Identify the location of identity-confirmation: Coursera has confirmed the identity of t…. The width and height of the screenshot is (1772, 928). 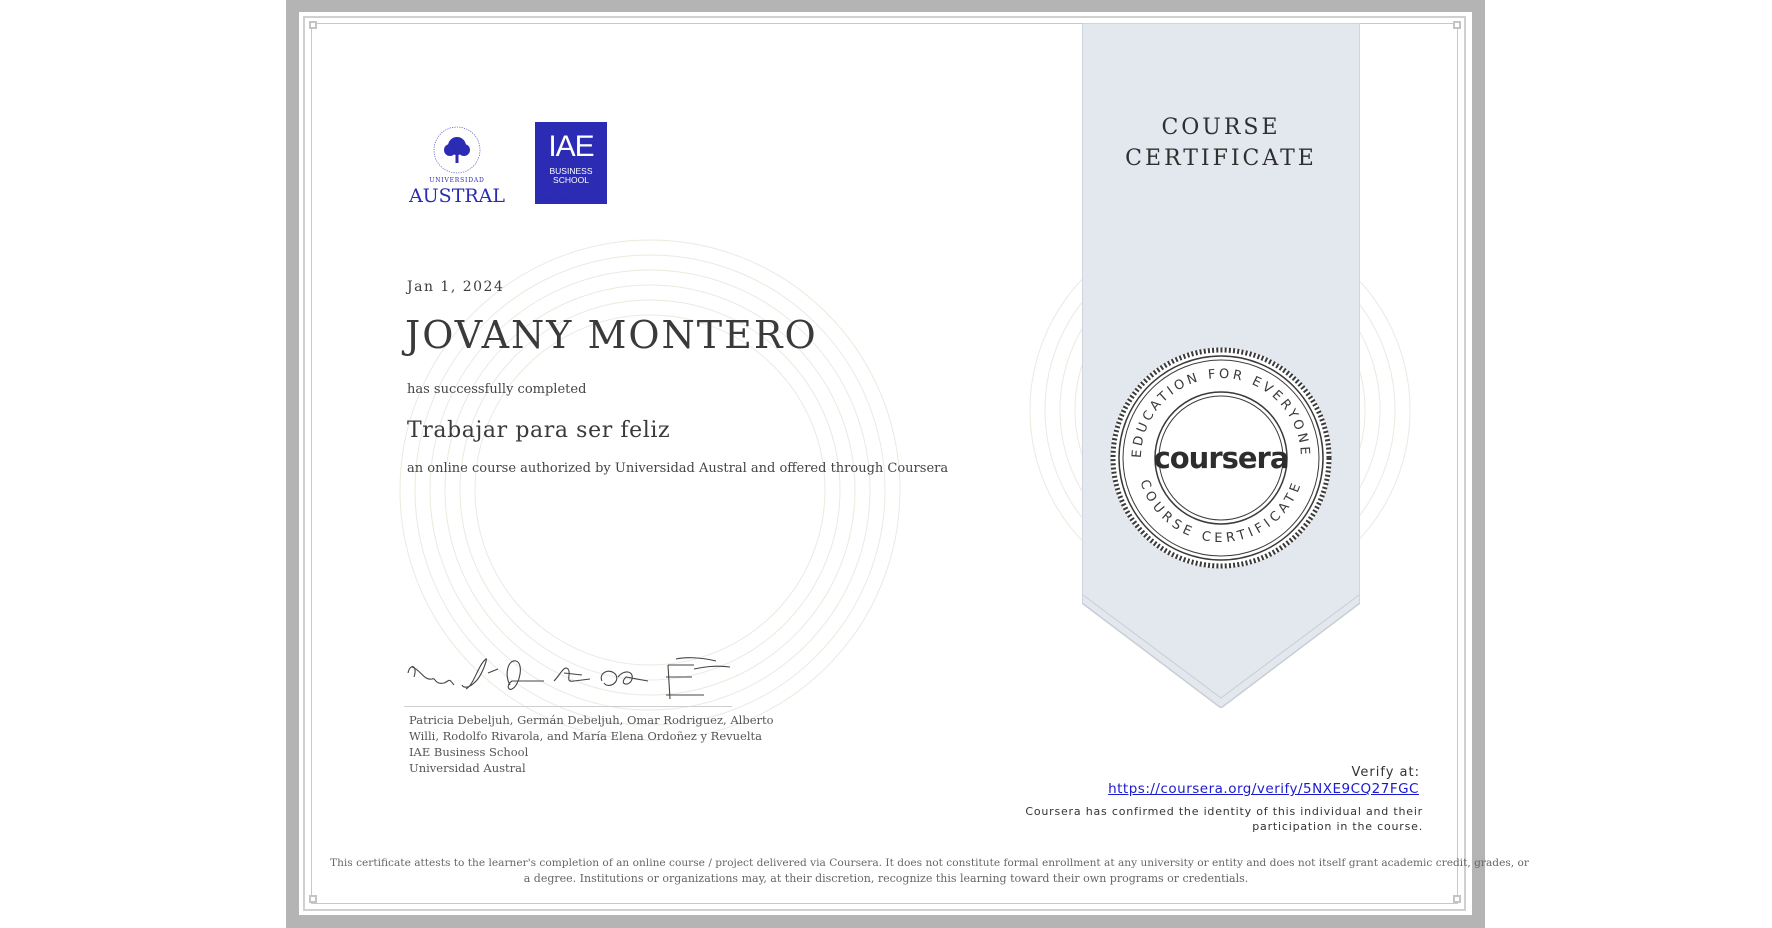
(1224, 819).